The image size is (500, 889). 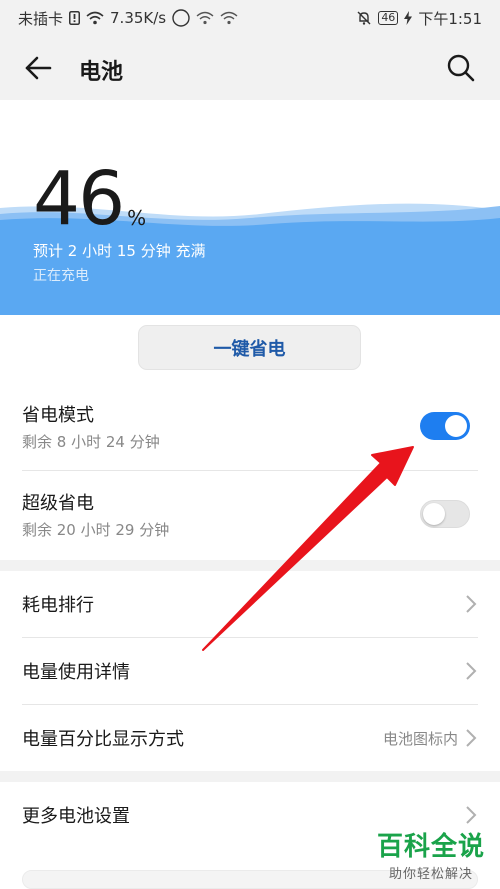 I want to click on one-key-save-button: 一键省电, so click(x=249, y=347).